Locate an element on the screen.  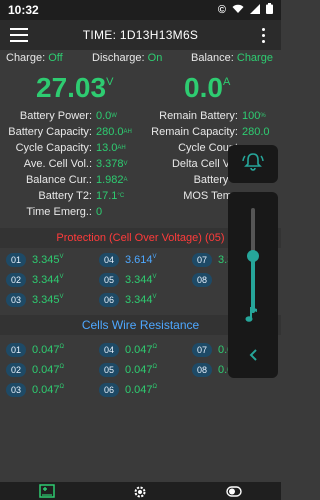
cell-item: 02 0.047Ω is located at coordinates (46, 370).